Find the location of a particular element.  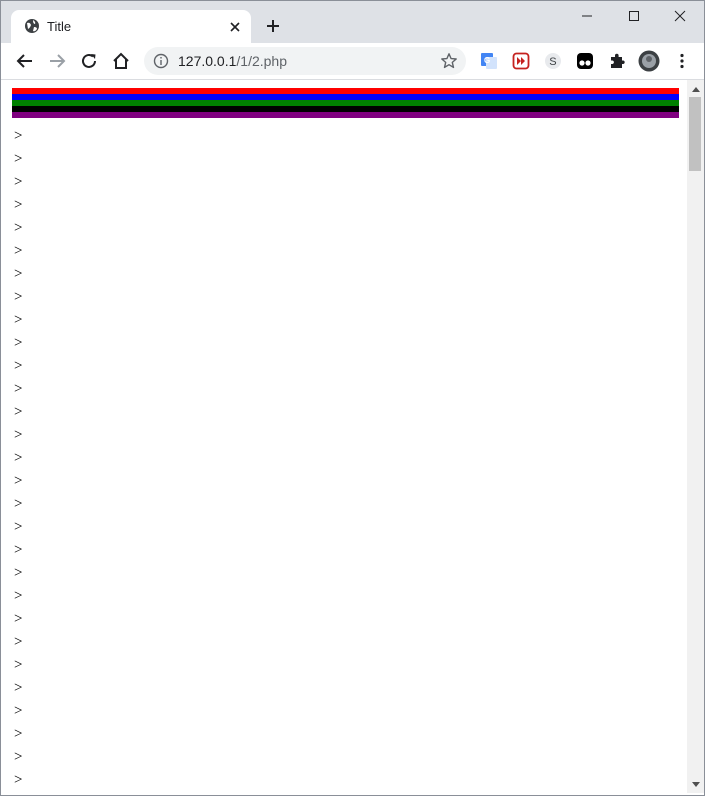

address-bar: 127.0.0.1/1/2.php is located at coordinates (305, 61).